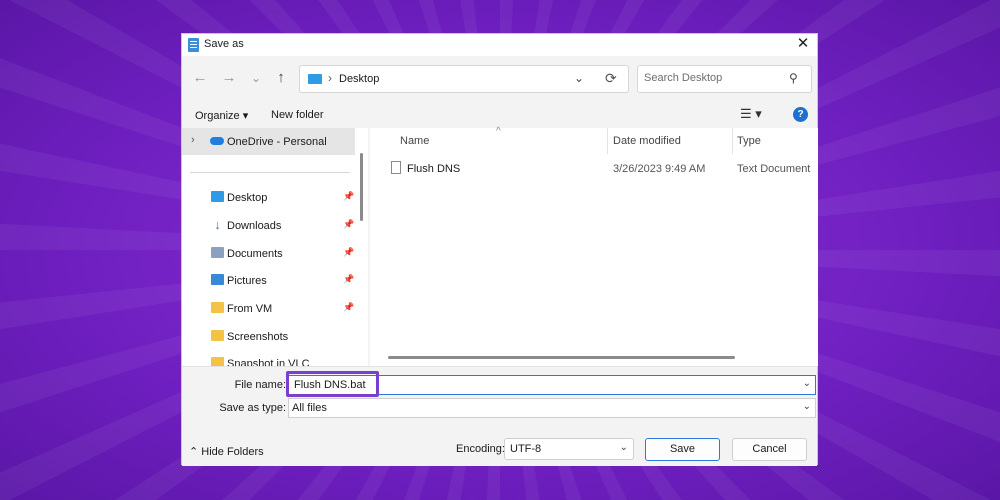  I want to click on file-name-label: File name:, so click(260, 385).